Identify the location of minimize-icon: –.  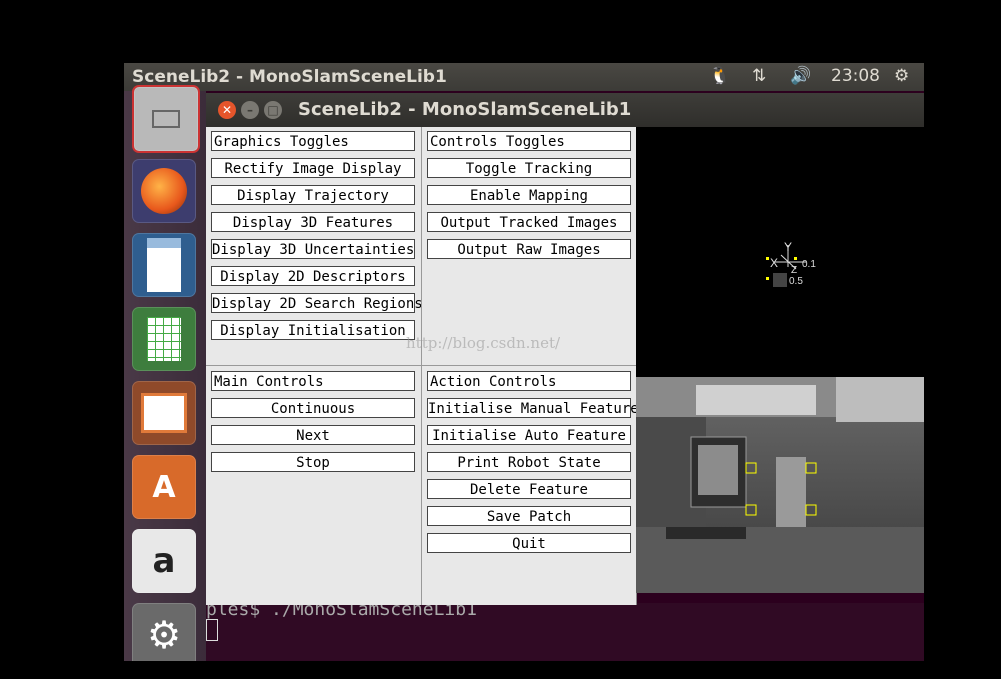
(250, 110).